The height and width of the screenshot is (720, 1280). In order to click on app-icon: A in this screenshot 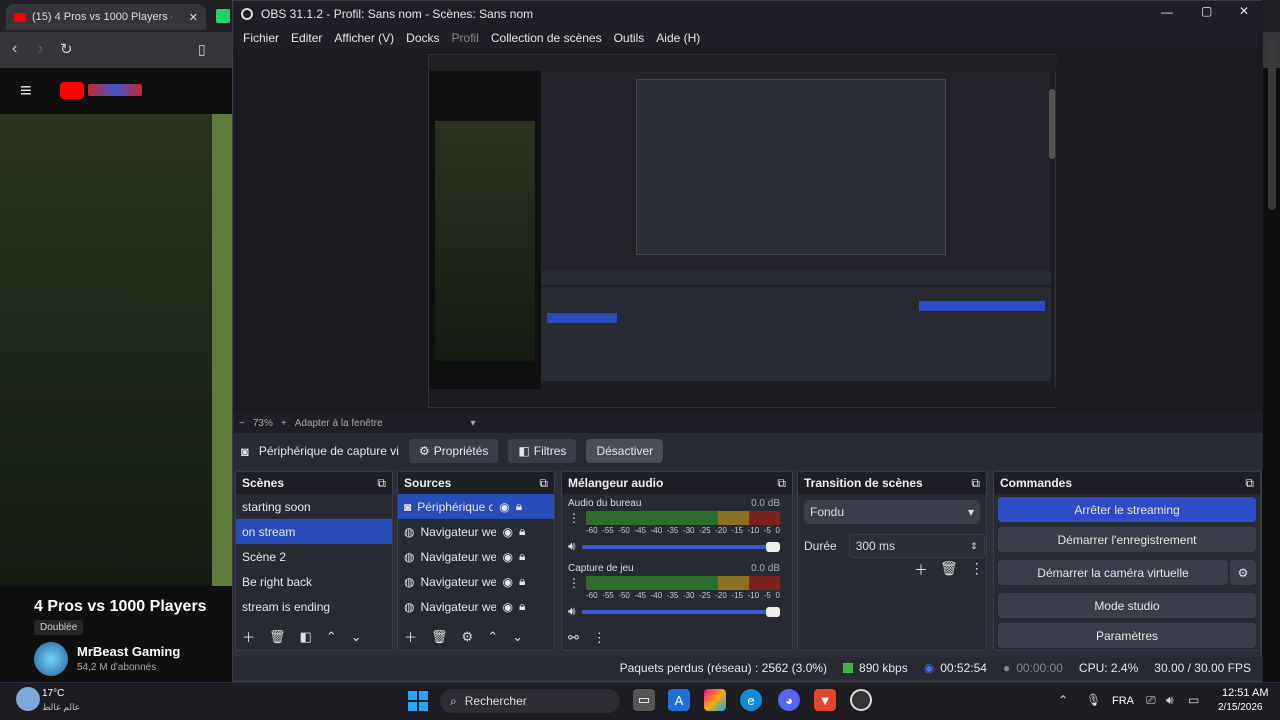, I will do `click(679, 700)`.